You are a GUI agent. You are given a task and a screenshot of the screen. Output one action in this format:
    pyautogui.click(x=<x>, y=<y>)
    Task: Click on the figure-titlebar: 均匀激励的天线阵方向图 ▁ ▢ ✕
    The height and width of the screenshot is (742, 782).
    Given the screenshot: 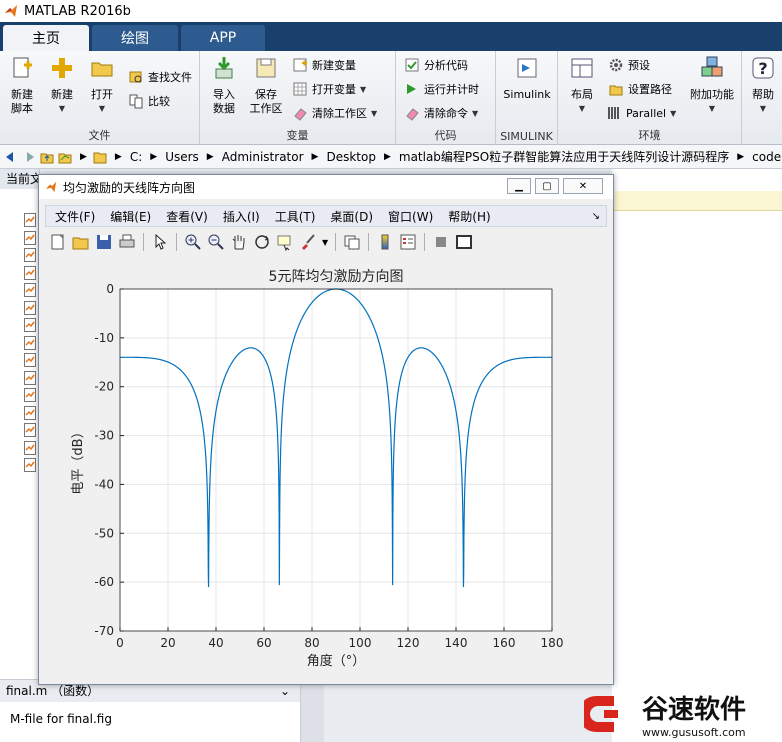 What is the action you would take?
    pyautogui.click(x=326, y=187)
    